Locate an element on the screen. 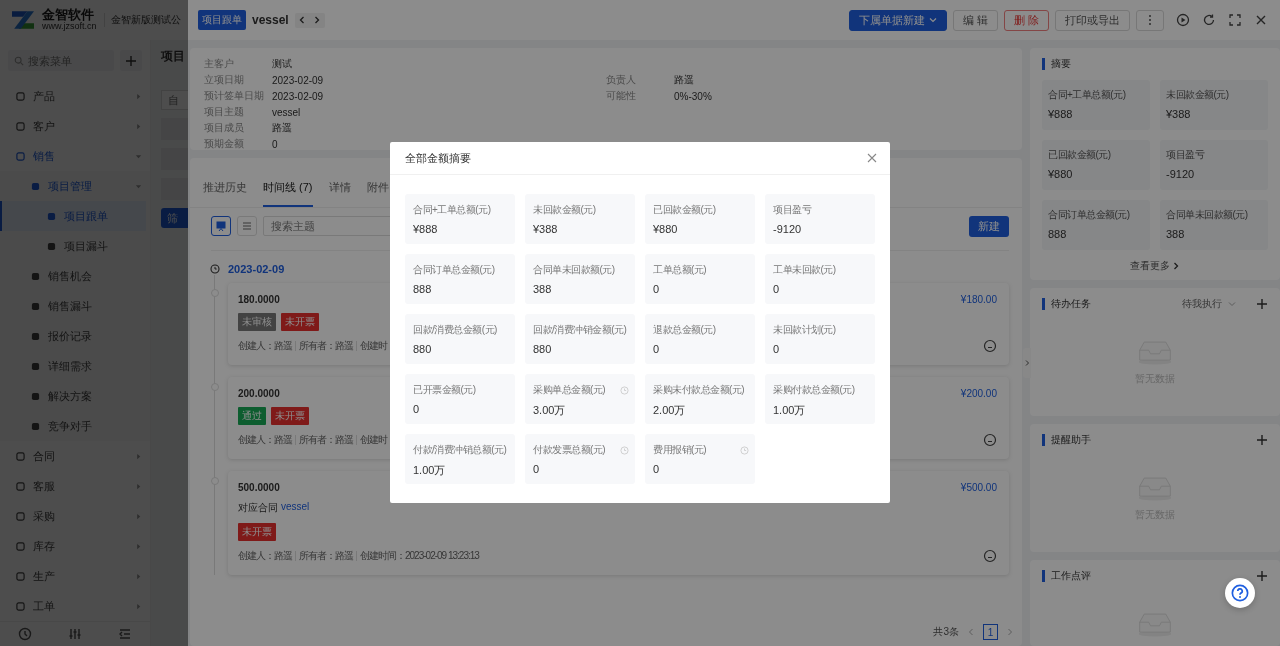 This screenshot has width=1280, height=646. entry-price: ¥200.00 is located at coordinates (978, 393).